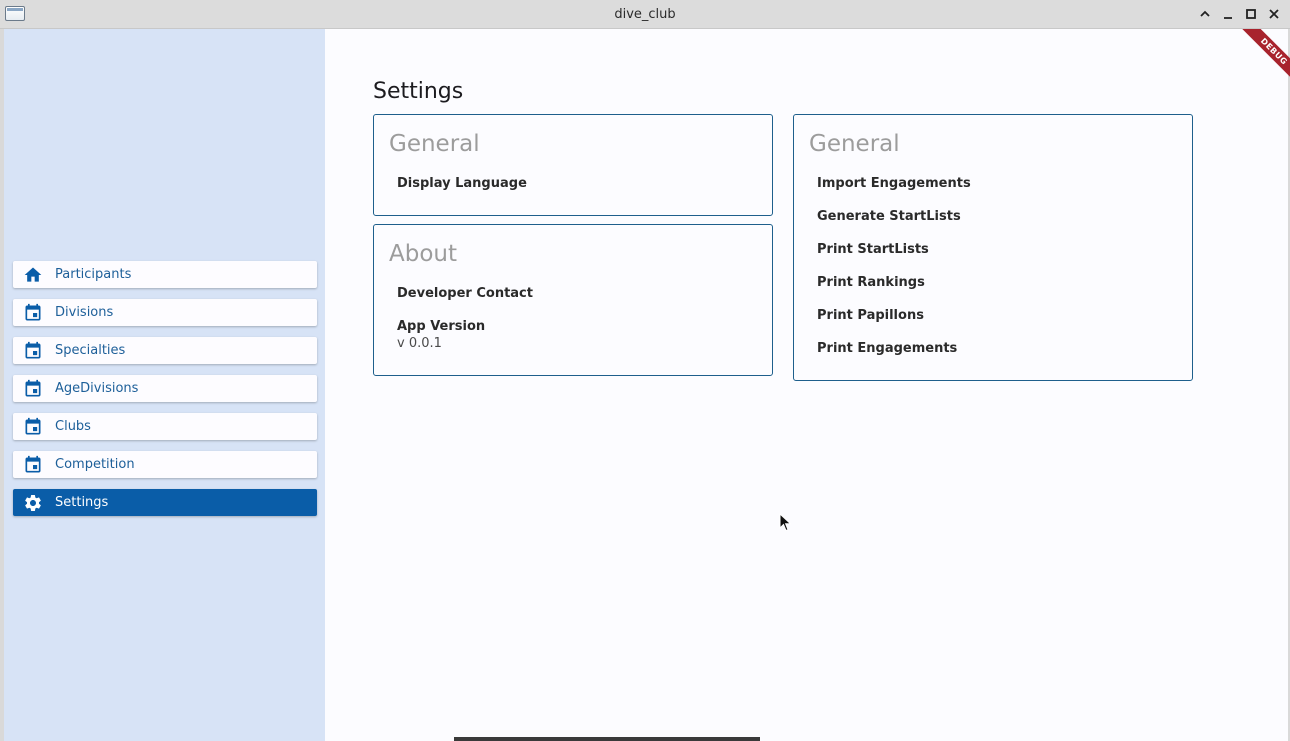 The height and width of the screenshot is (741, 1290). What do you see at coordinates (82, 502) in the screenshot?
I see `sidebar-item-label: Settings` at bounding box center [82, 502].